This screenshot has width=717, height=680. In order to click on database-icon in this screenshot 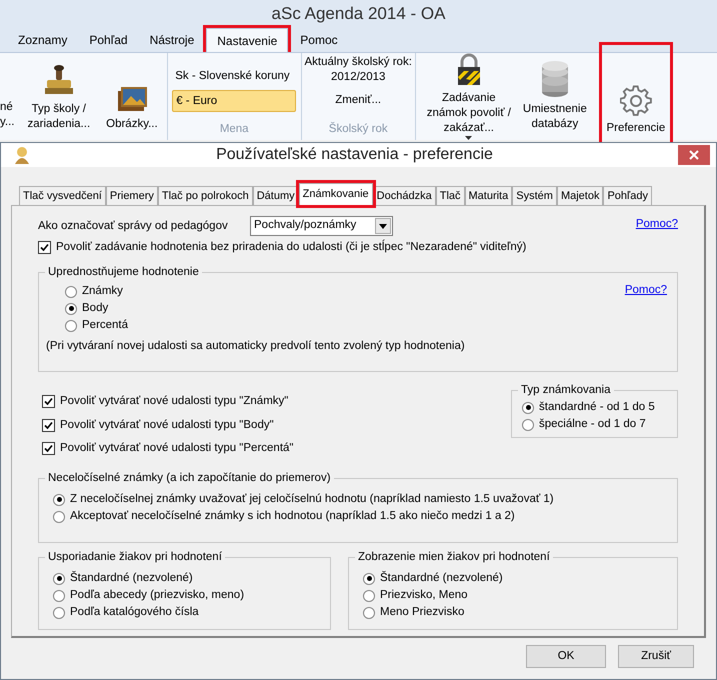, I will do `click(555, 79)`.